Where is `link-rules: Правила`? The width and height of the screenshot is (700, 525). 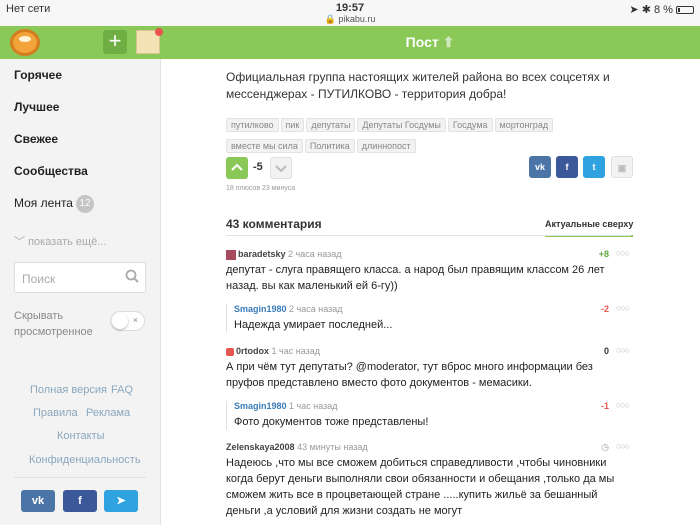 link-rules: Правила is located at coordinates (55, 413).